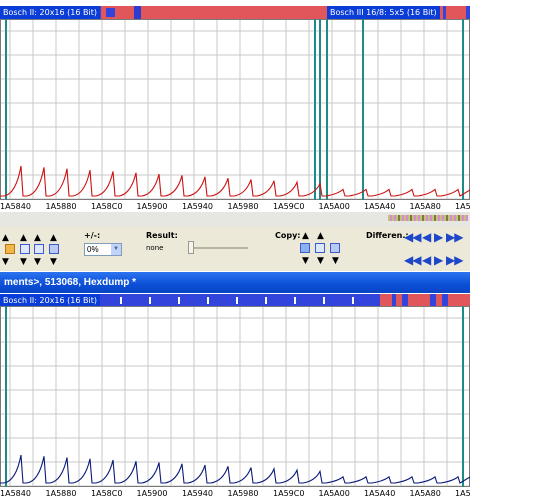 This screenshot has height=500, width=539. What do you see at coordinates (335, 248) in the screenshot?
I see `copy-grid-icon` at bounding box center [335, 248].